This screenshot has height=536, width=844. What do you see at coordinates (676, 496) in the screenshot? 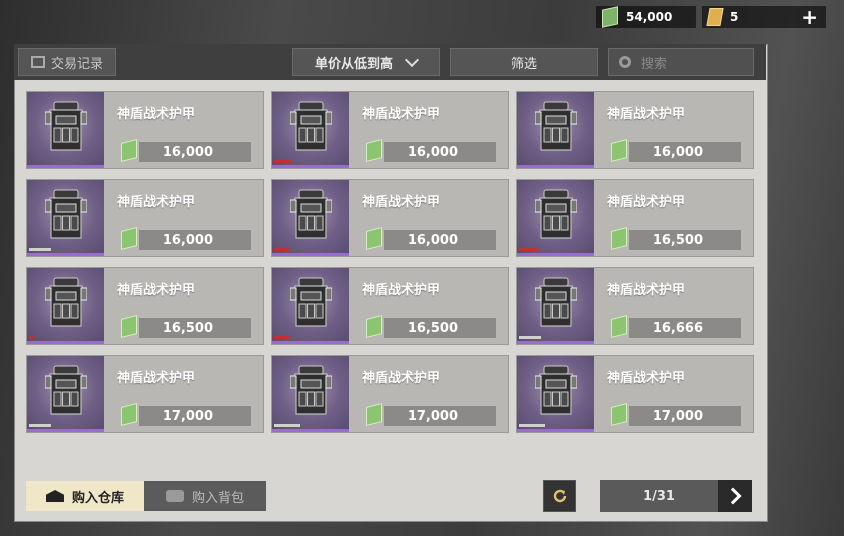
I see `pagination: 1/31` at bounding box center [676, 496].